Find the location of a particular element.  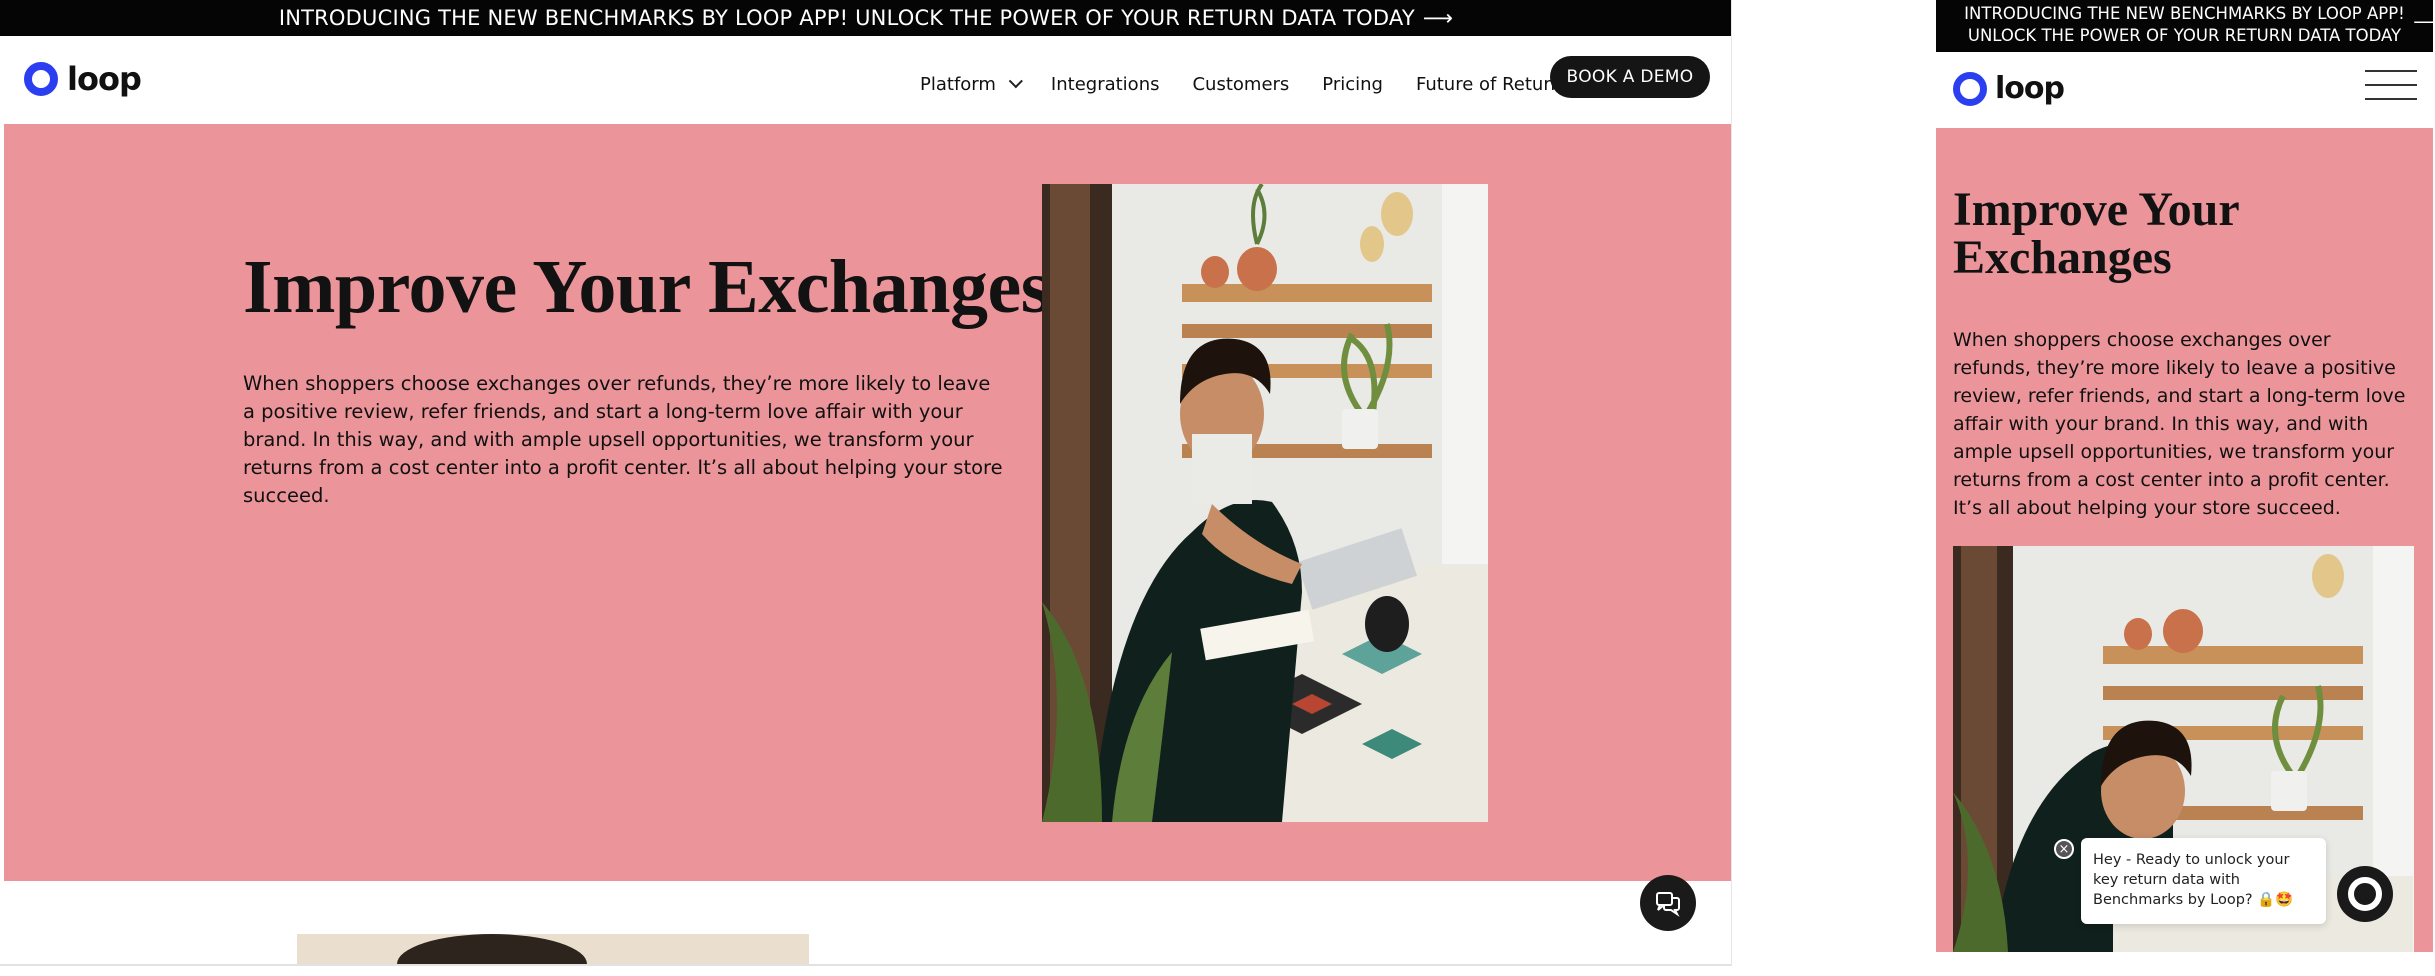

next-section-photo is located at coordinates (553, 949).